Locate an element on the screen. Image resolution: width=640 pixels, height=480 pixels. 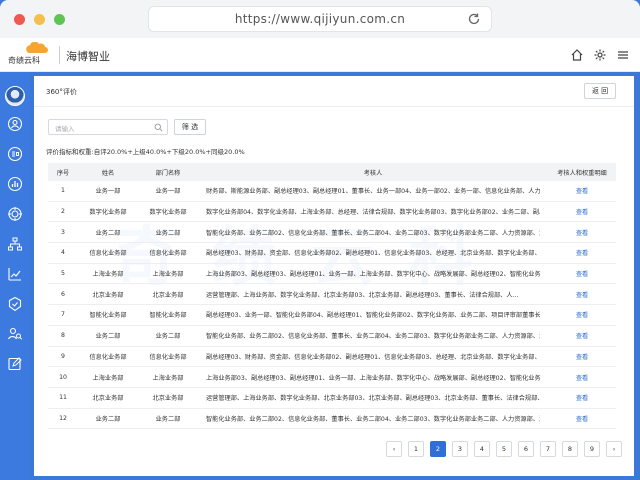
bar-chart-icon is located at coordinates (15, 184).